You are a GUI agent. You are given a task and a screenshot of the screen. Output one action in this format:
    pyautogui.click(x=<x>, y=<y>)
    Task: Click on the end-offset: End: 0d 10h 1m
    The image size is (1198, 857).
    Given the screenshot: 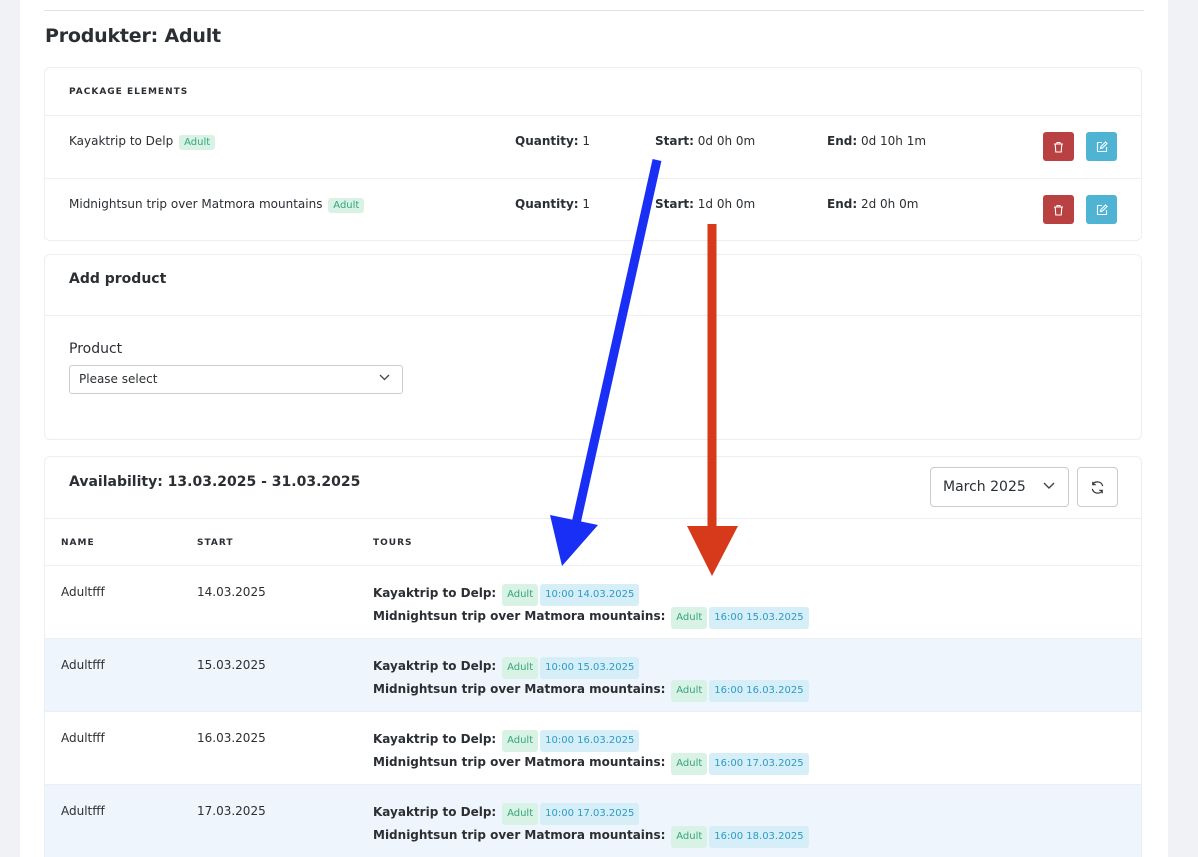 What is the action you would take?
    pyautogui.click(x=876, y=141)
    